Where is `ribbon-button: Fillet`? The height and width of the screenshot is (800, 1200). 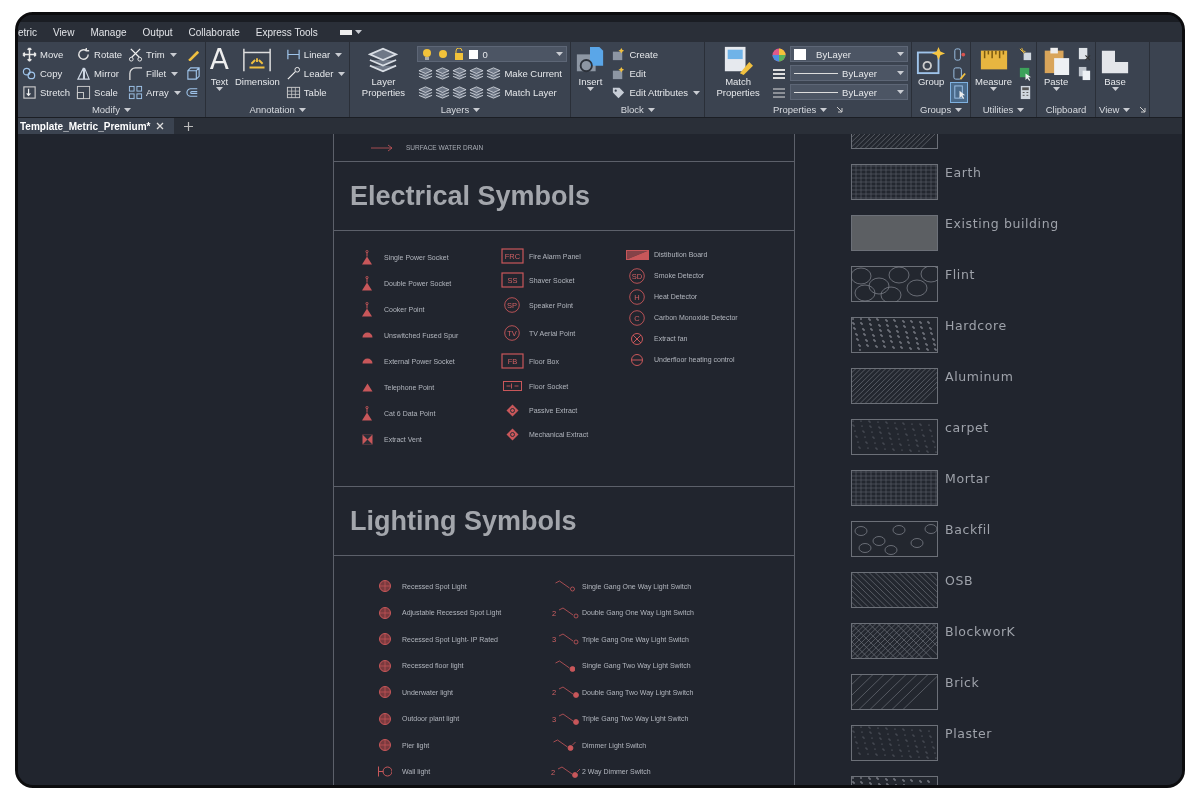 ribbon-button: Fillet is located at coordinates (154, 73).